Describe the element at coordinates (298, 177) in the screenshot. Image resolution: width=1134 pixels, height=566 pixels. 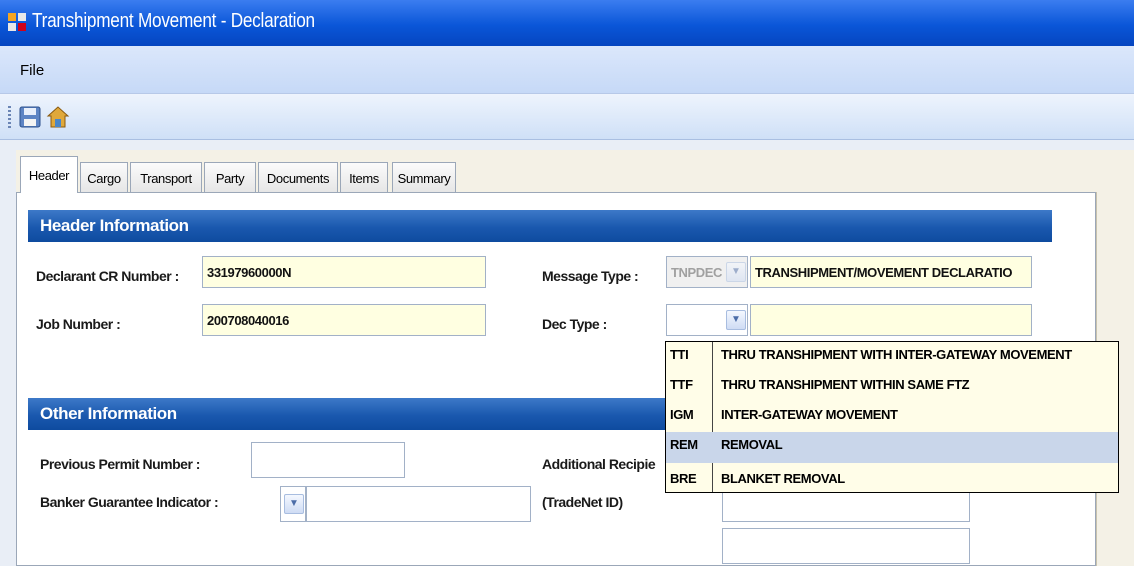
I see `tab-documents: Documents` at that location.